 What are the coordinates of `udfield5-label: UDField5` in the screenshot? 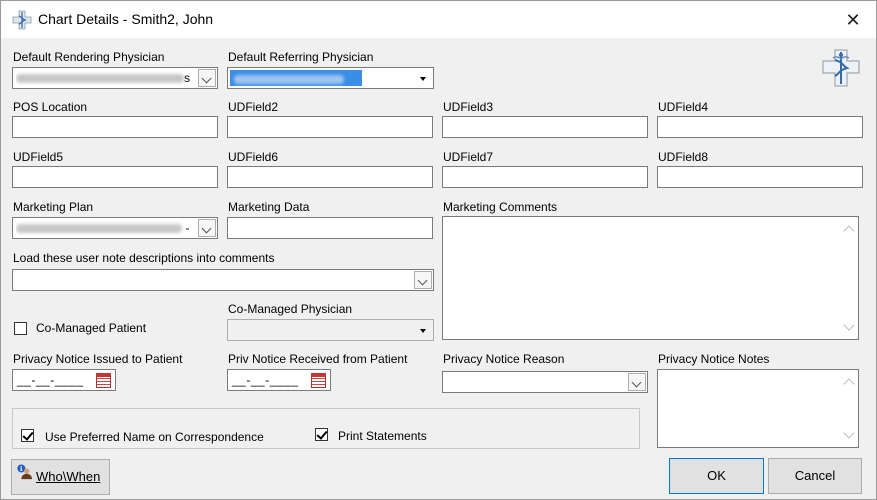 It's located at (38, 157).